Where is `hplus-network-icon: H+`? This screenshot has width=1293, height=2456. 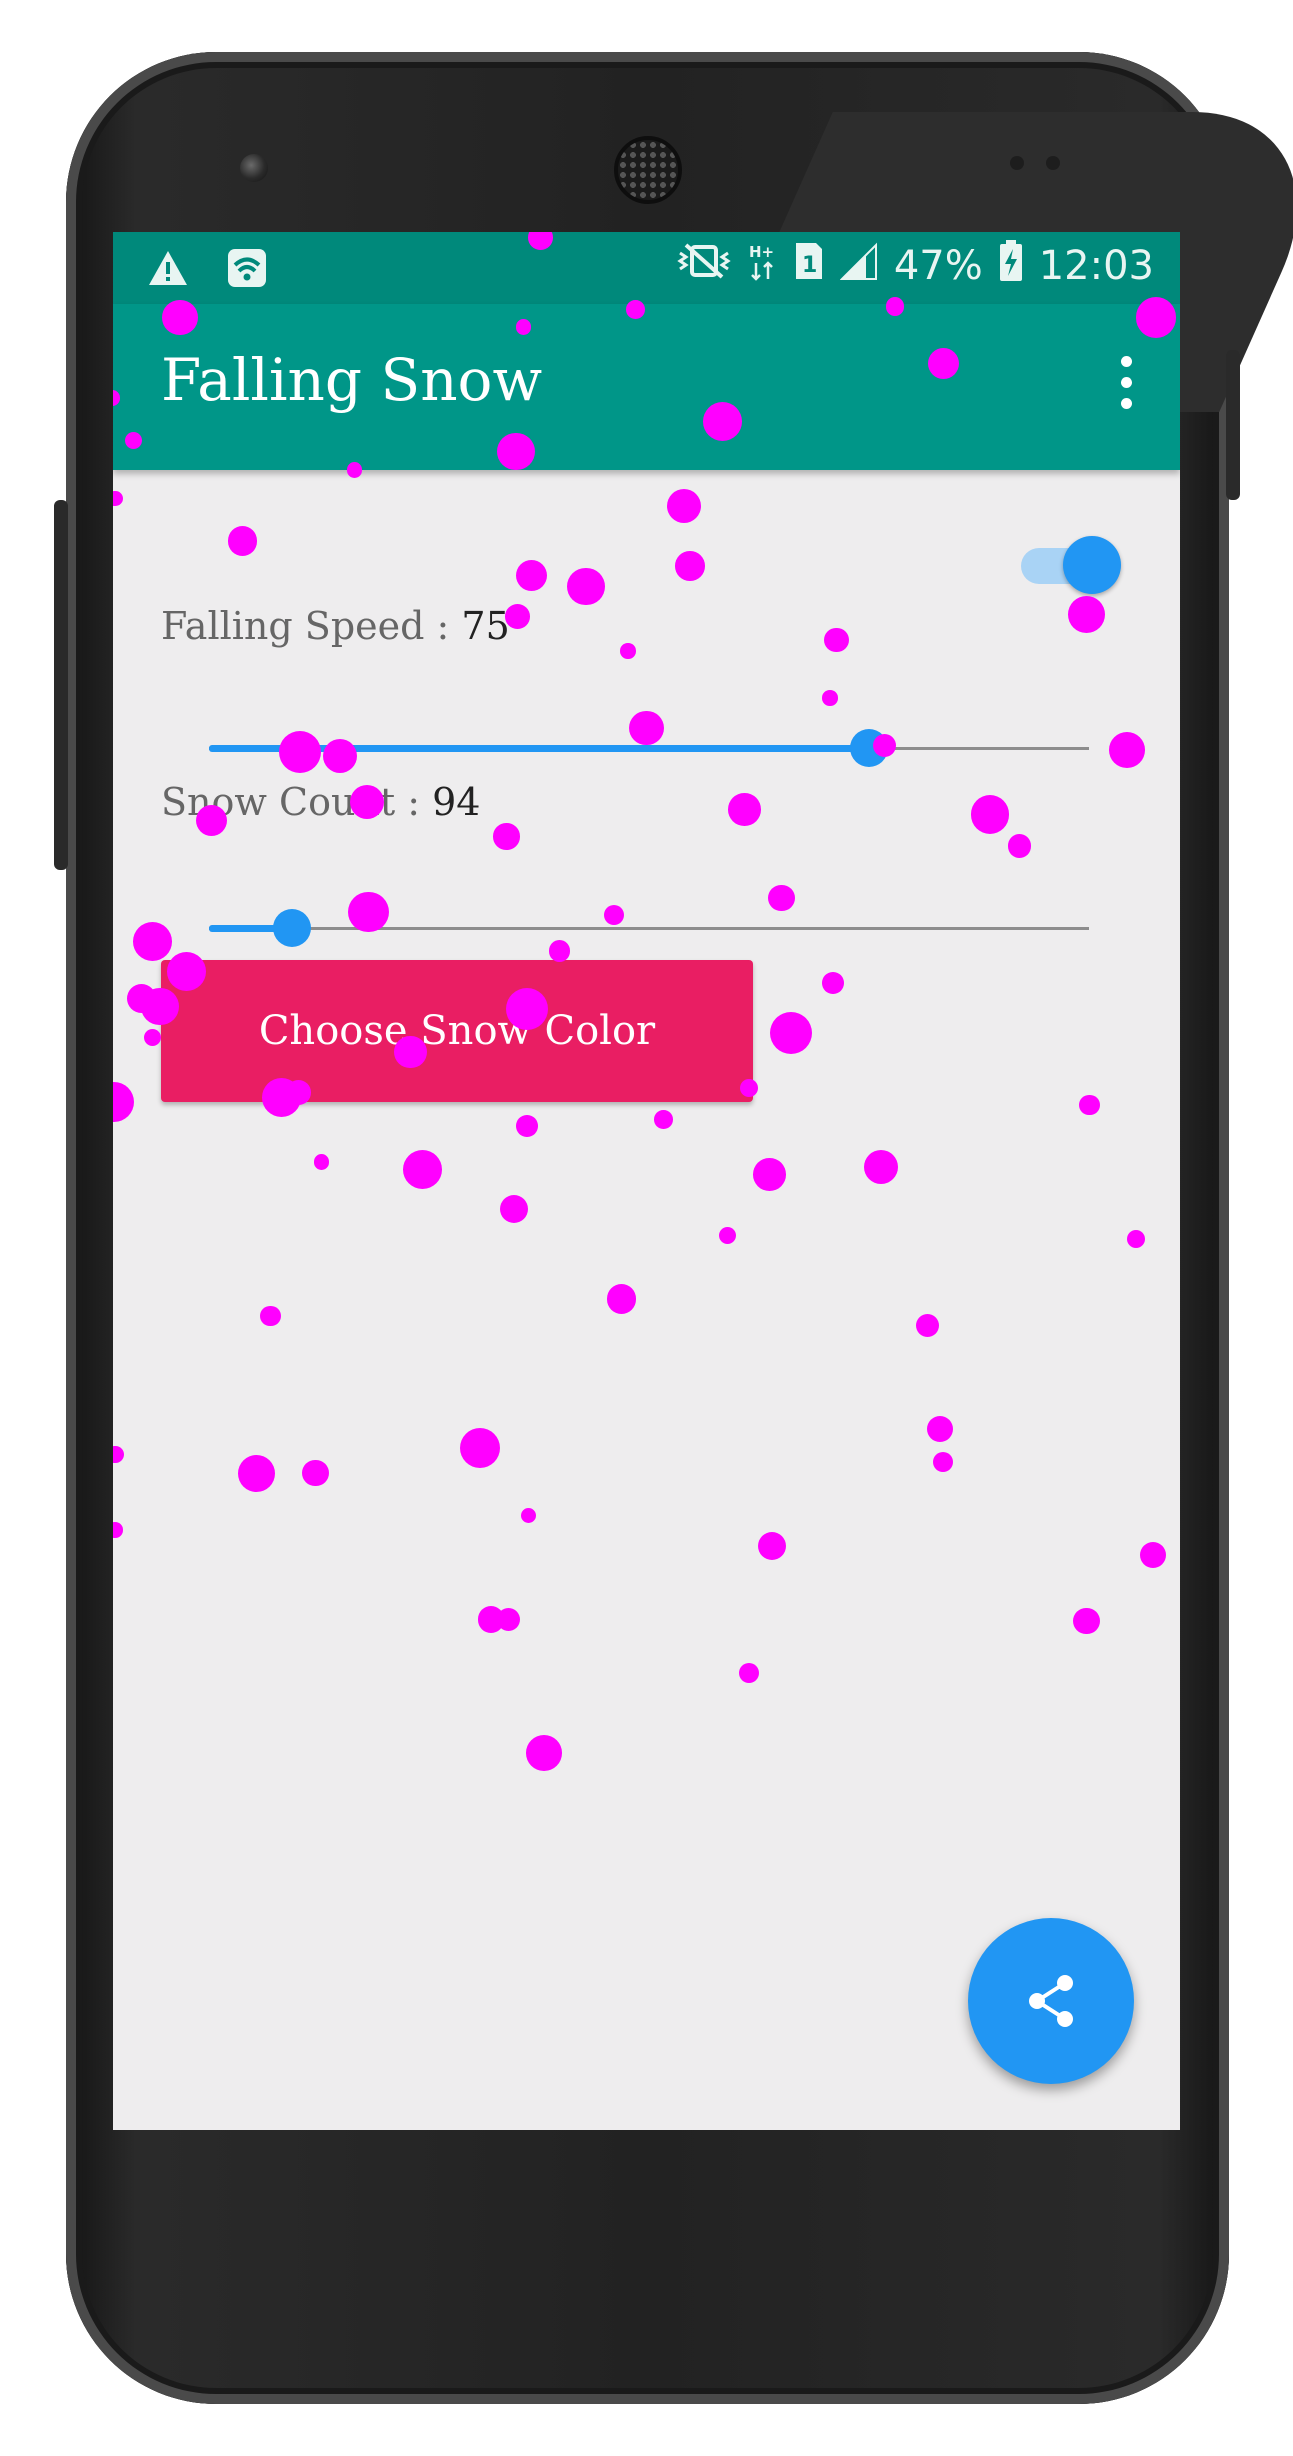
hplus-network-icon: H+ is located at coordinates (763, 266).